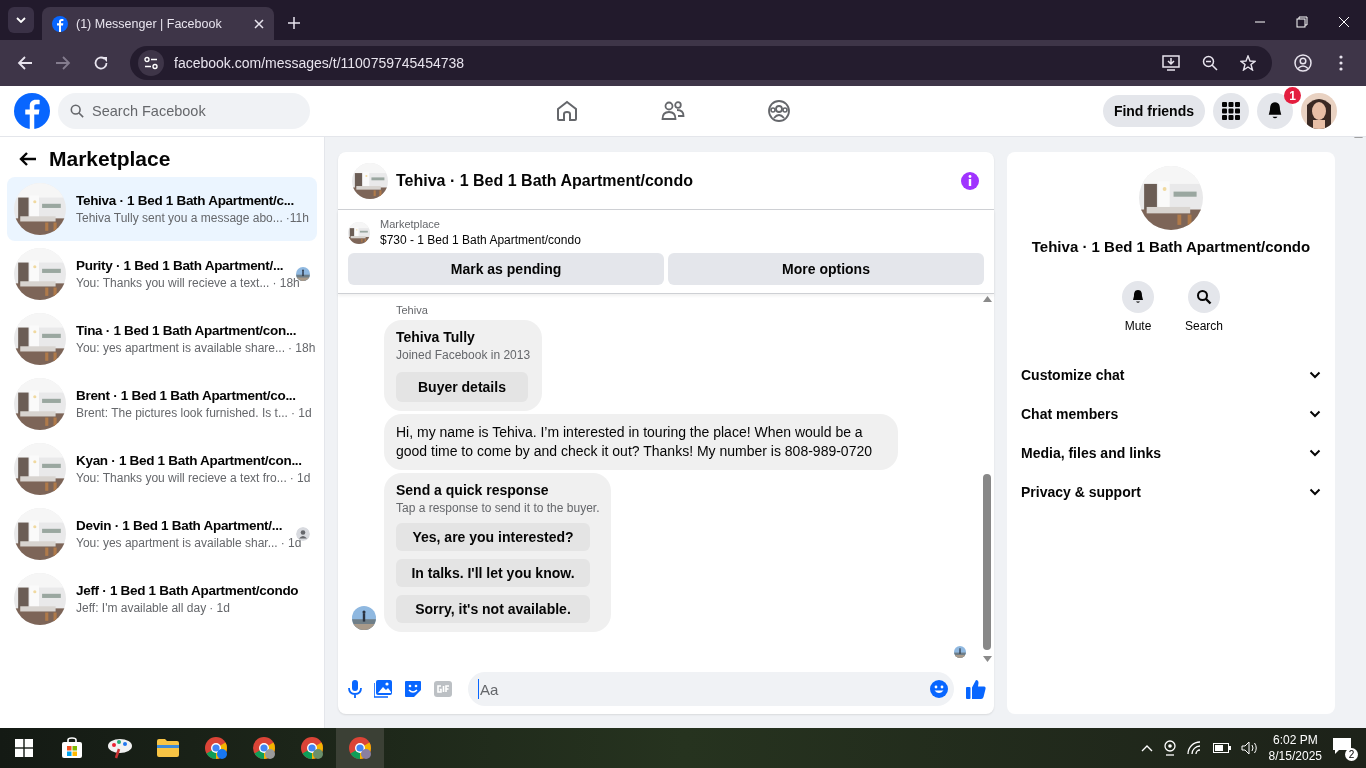  Describe the element at coordinates (1153, 111) in the screenshot. I see `find-friends-button: Find friends` at that location.